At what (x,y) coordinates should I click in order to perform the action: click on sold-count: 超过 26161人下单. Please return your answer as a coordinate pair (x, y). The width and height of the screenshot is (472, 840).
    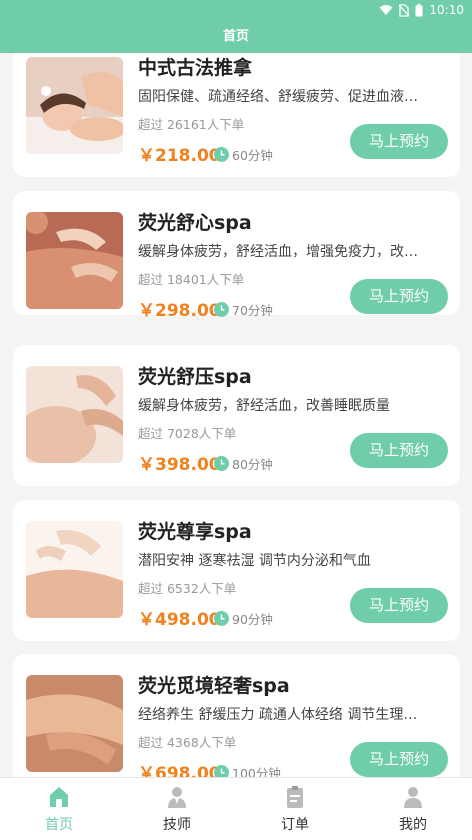
    Looking at the image, I should click on (191, 124).